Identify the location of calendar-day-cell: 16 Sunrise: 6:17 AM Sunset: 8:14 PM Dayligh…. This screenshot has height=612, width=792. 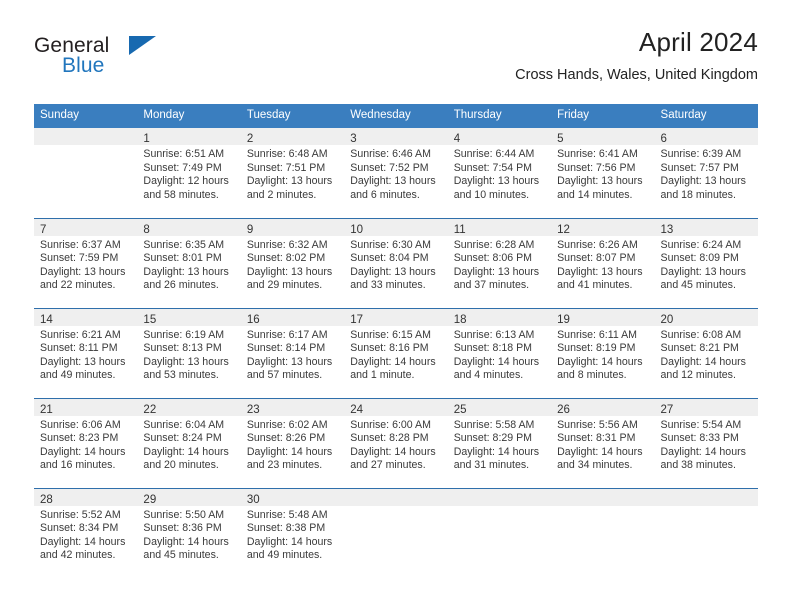
(292, 352).